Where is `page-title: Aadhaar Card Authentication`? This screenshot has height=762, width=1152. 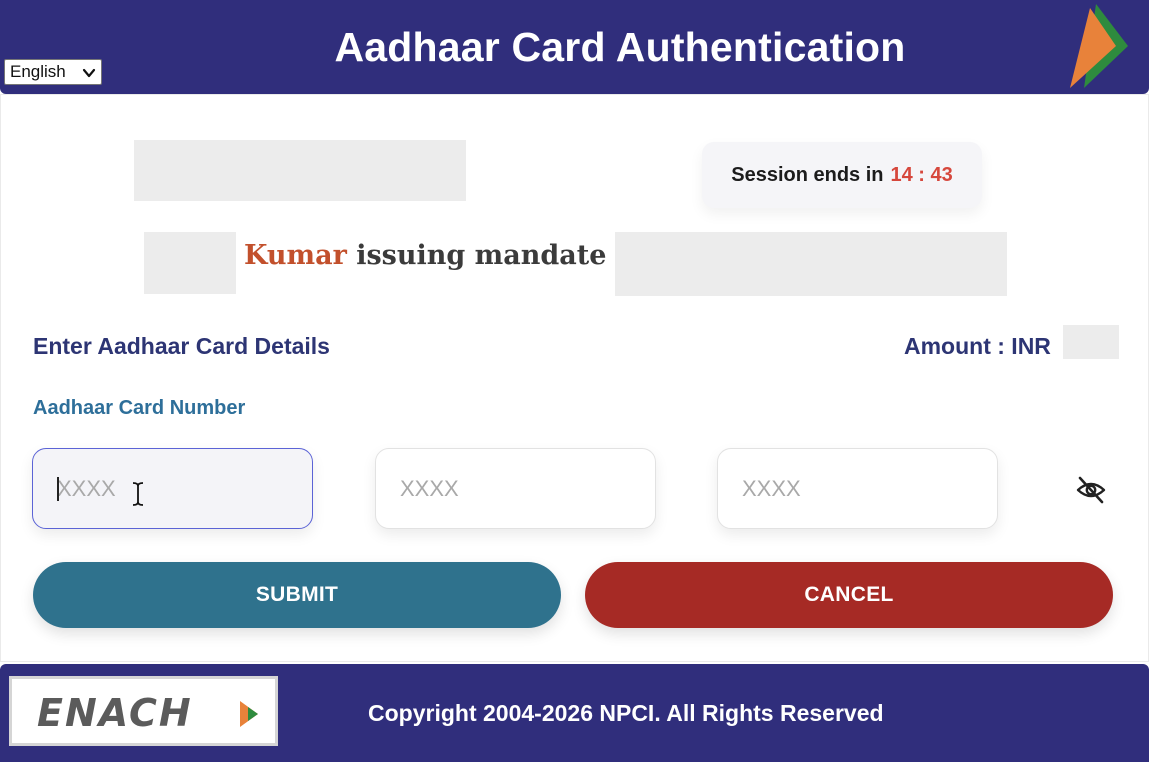 page-title: Aadhaar Card Authentication is located at coordinates (620, 47).